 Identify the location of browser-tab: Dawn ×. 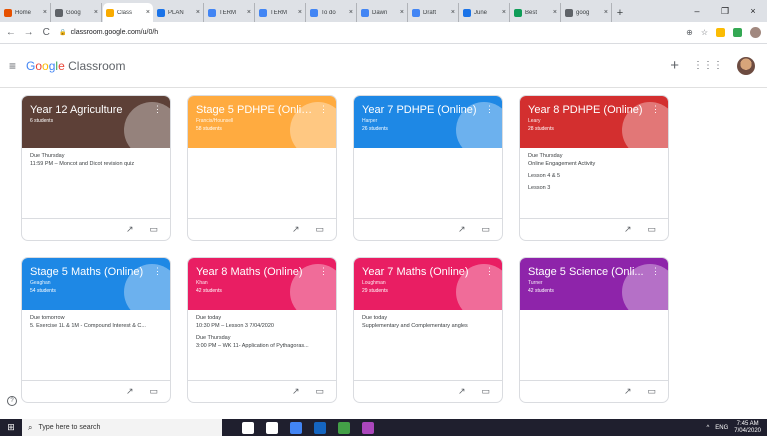
(383, 12).